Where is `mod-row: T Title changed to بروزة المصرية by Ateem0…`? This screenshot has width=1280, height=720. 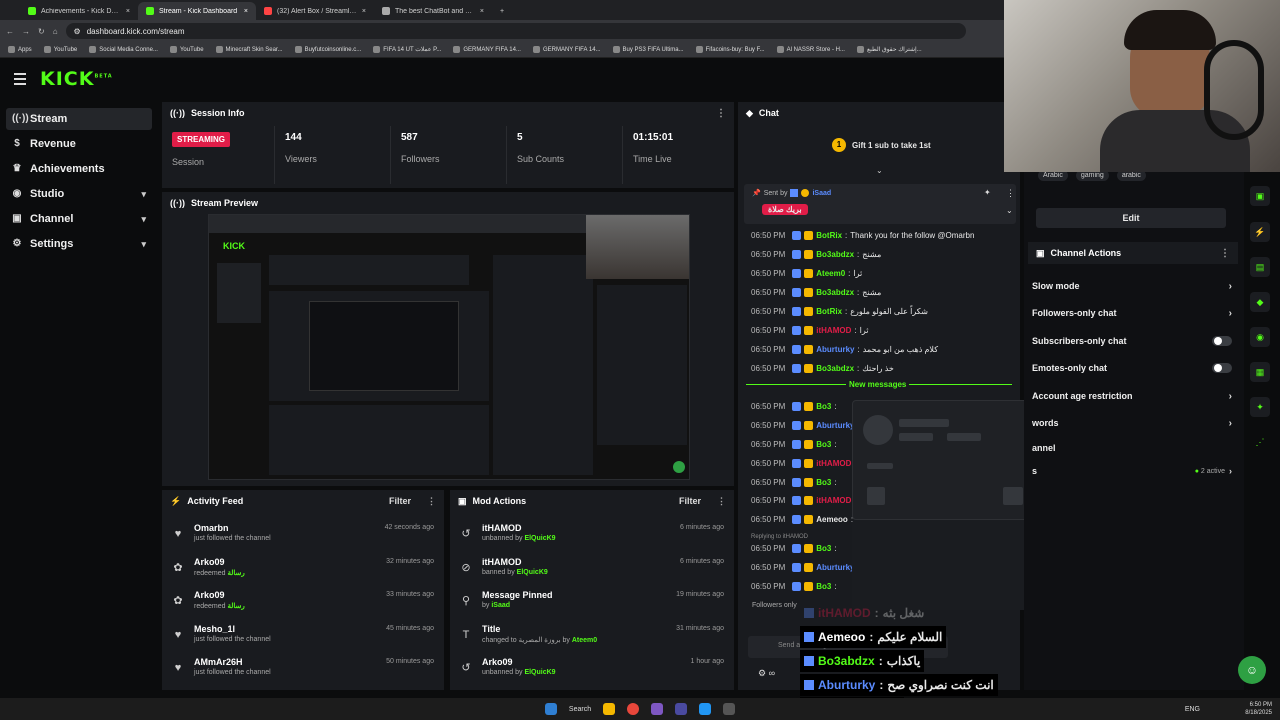 mod-row: T Title changed to بروزة المصرية by Ateem0… is located at coordinates (592, 639).